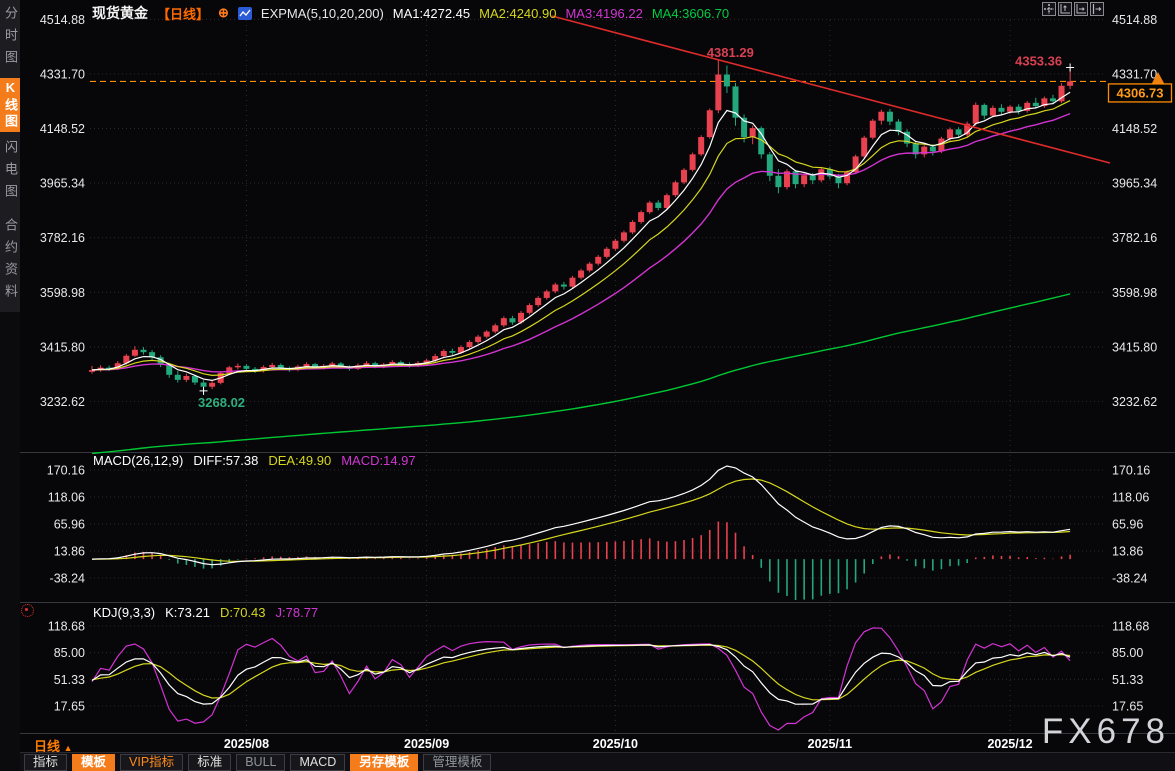 Image resolution: width=1175 pixels, height=771 pixels. I want to click on kdj-tick-left: 118.68, so click(66, 627).